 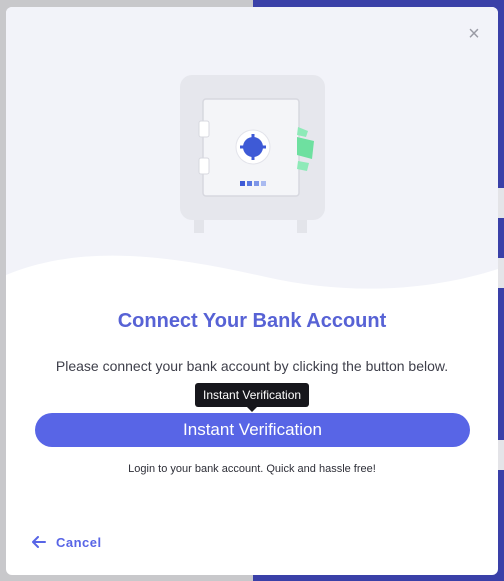 What do you see at coordinates (252, 395) in the screenshot?
I see `verification-tooltip: Instant Verification` at bounding box center [252, 395].